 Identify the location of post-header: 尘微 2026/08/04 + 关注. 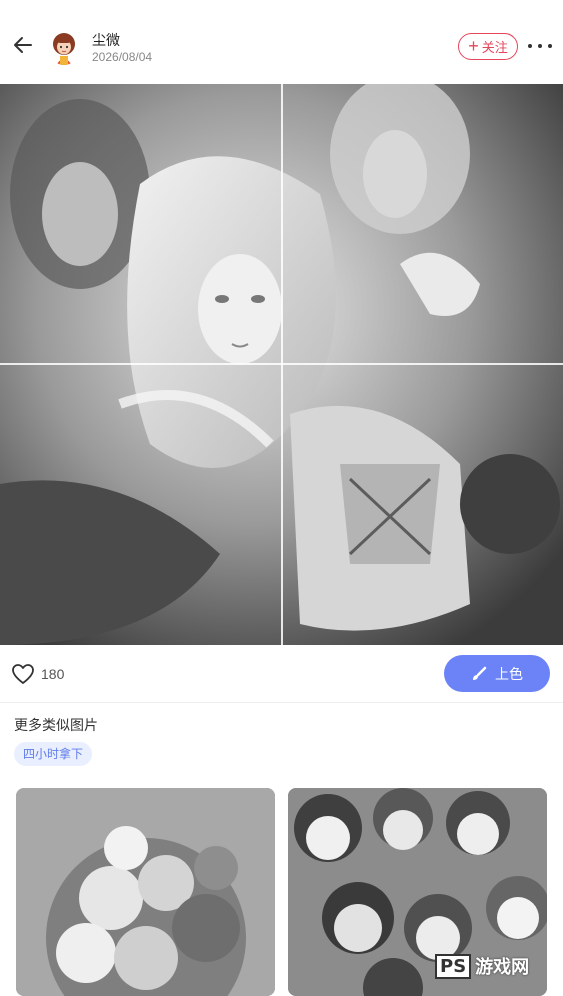
(281, 42).